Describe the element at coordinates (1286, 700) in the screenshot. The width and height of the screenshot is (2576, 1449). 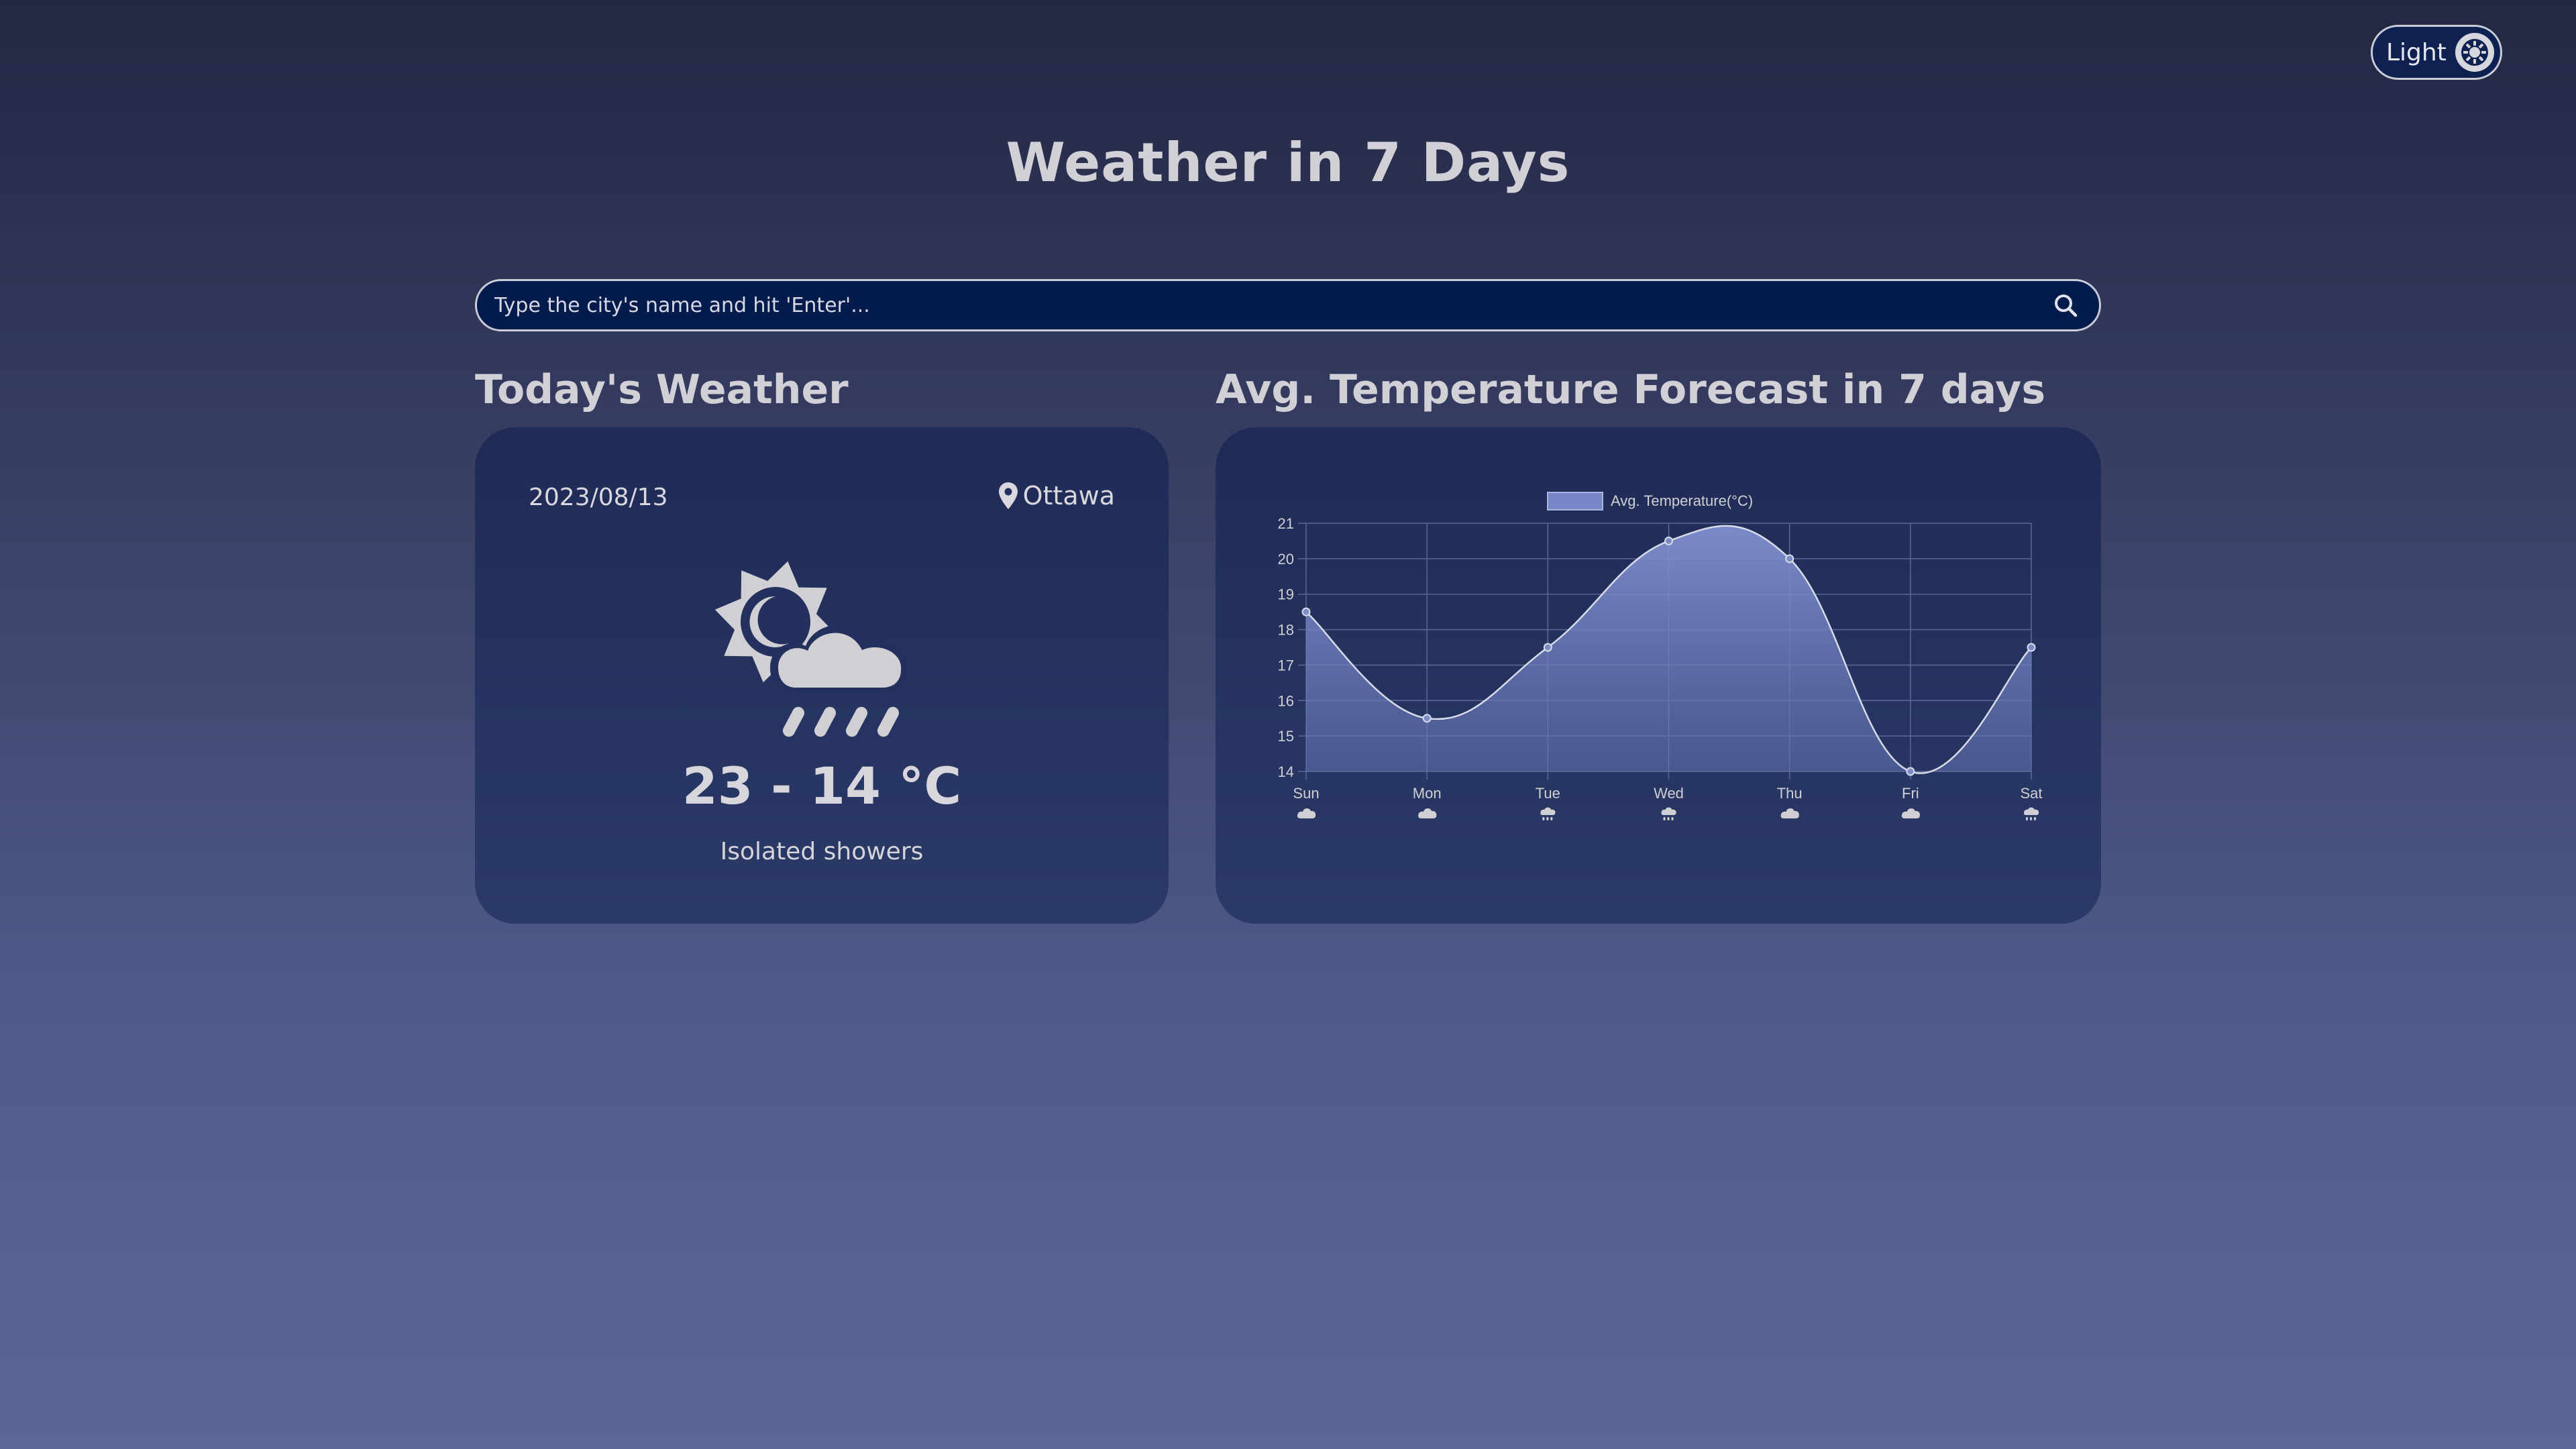
I see `y-tick-label: 16` at that location.